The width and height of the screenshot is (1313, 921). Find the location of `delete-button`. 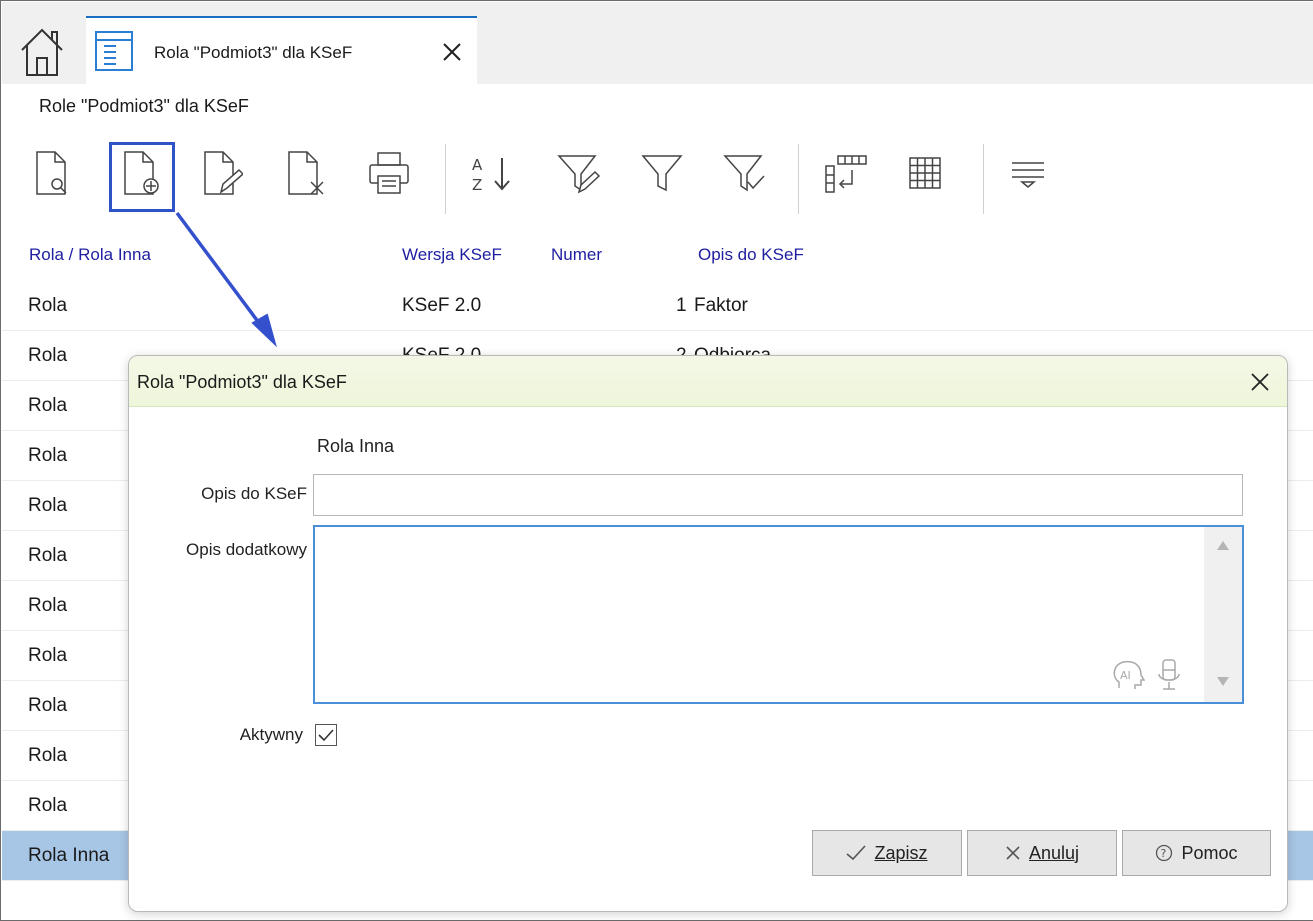

delete-button is located at coordinates (307, 173).